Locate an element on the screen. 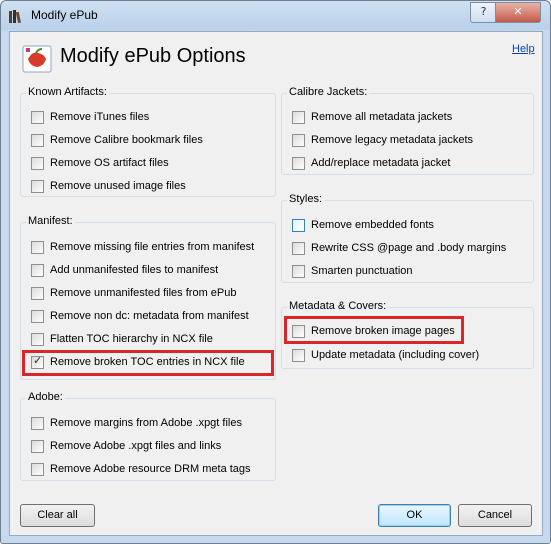  option-remove-embedded-fonts: Remove embedded fonts is located at coordinates (363, 225).